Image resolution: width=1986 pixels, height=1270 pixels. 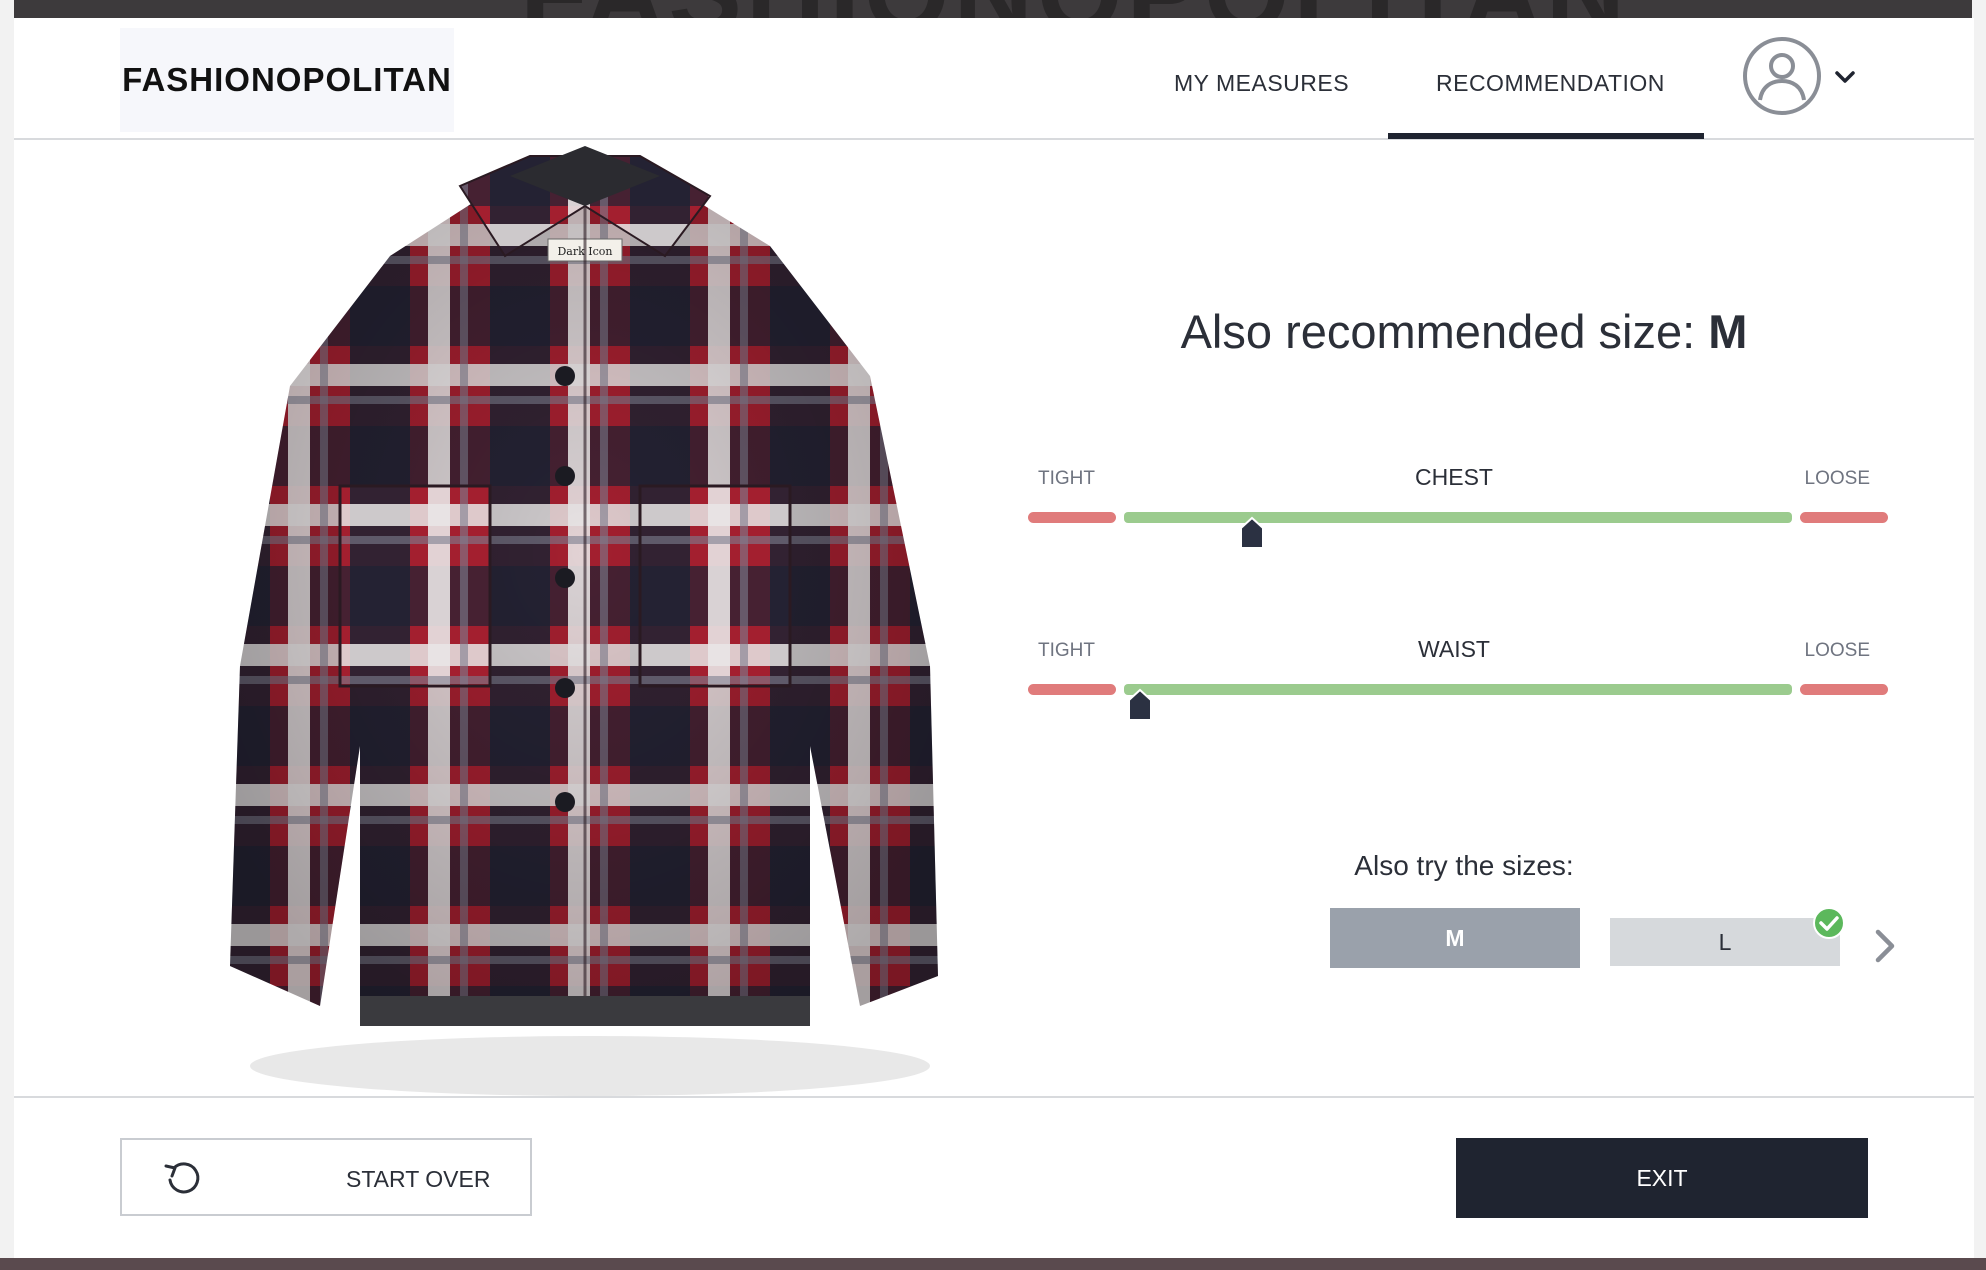 I want to click on undo-icon, so click(x=182, y=1178).